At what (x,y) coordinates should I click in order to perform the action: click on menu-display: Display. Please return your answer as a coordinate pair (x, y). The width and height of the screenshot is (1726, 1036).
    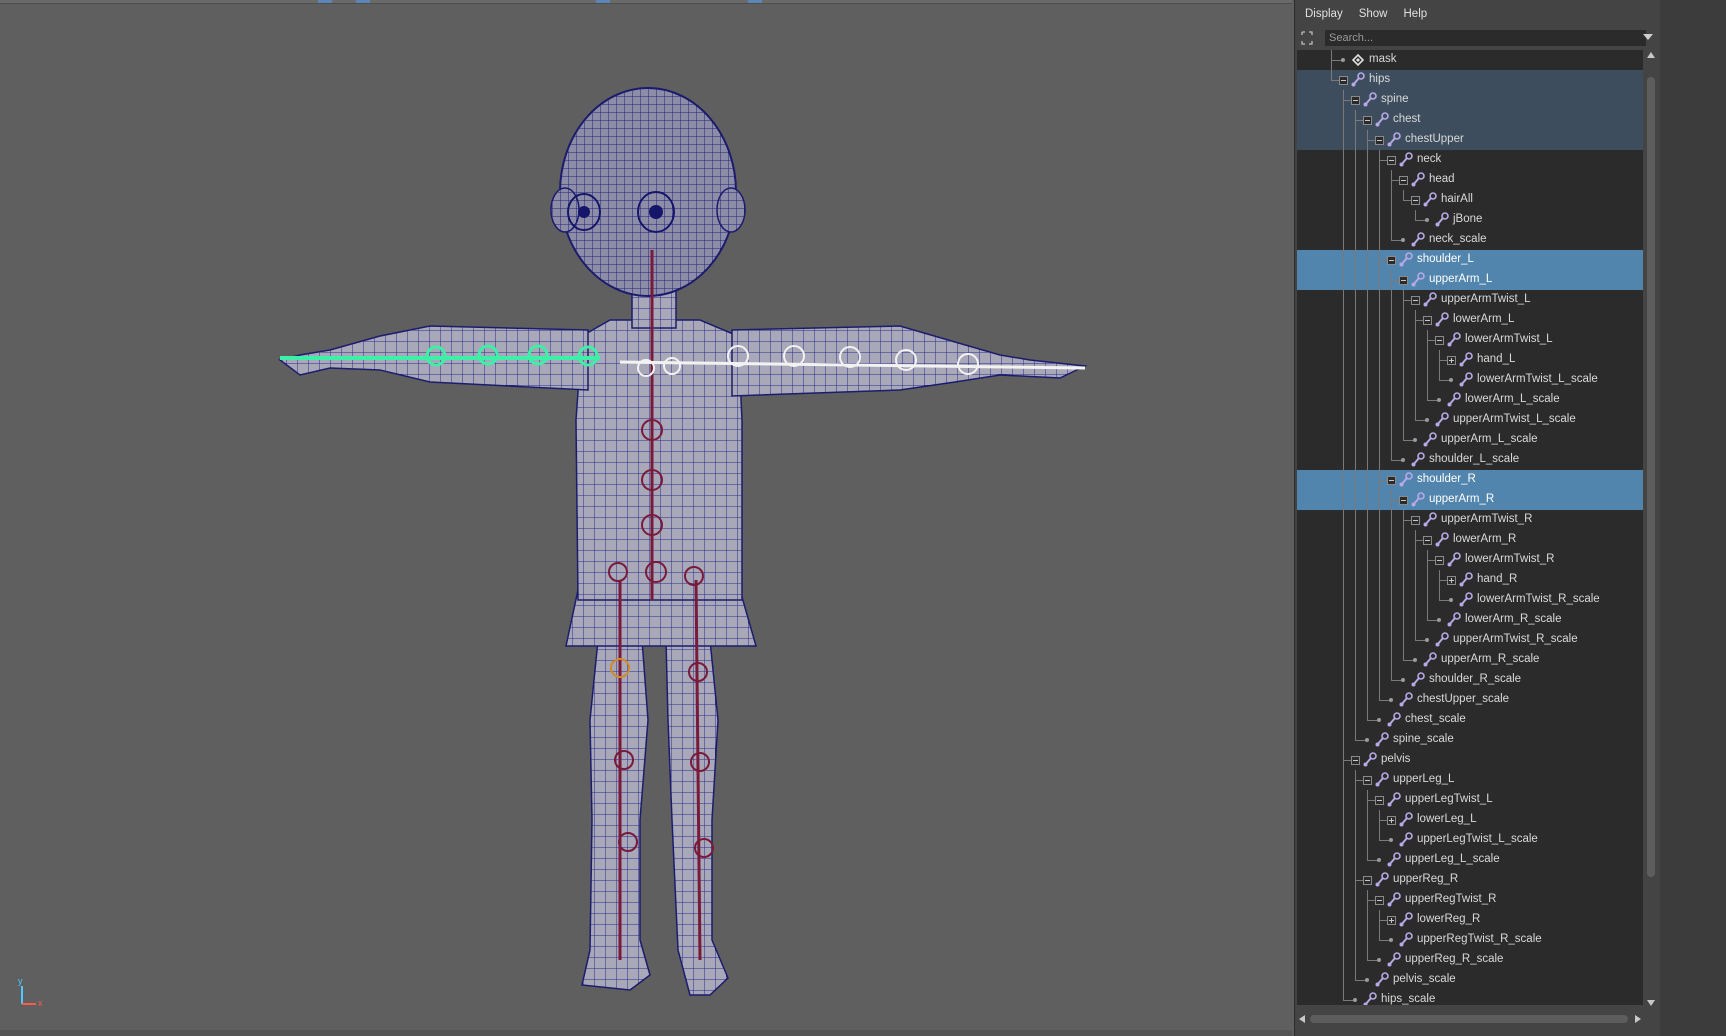
    Looking at the image, I should click on (1324, 14).